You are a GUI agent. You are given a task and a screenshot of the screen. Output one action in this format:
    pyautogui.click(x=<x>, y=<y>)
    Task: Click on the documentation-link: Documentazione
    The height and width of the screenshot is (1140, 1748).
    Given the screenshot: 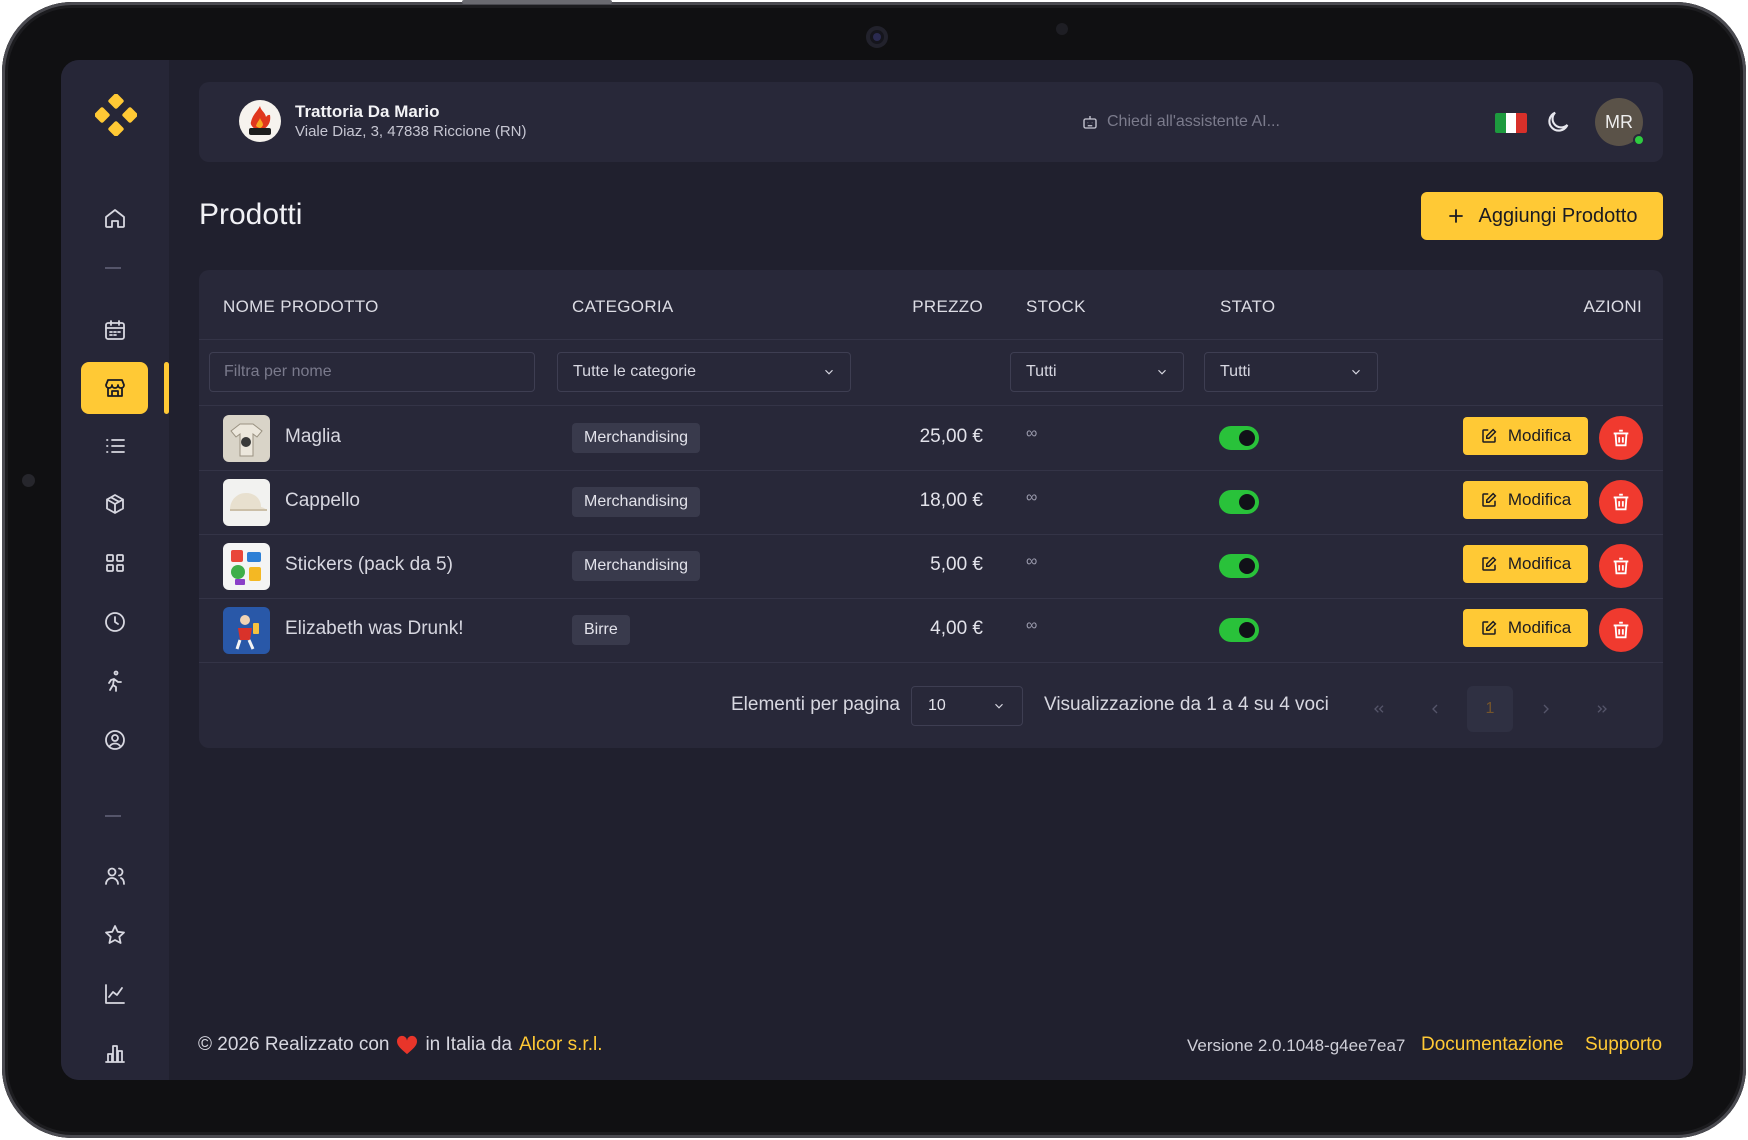 What is the action you would take?
    pyautogui.click(x=1492, y=1045)
    